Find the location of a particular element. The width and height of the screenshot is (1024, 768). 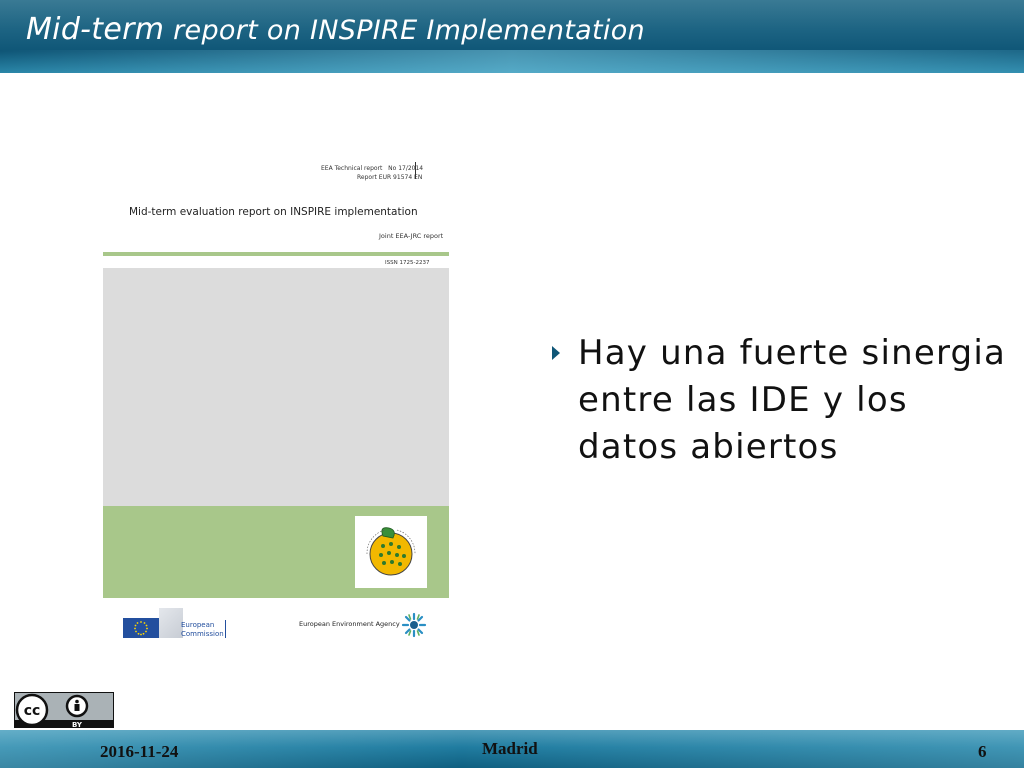

eu-flag is located at coordinates (141, 628).